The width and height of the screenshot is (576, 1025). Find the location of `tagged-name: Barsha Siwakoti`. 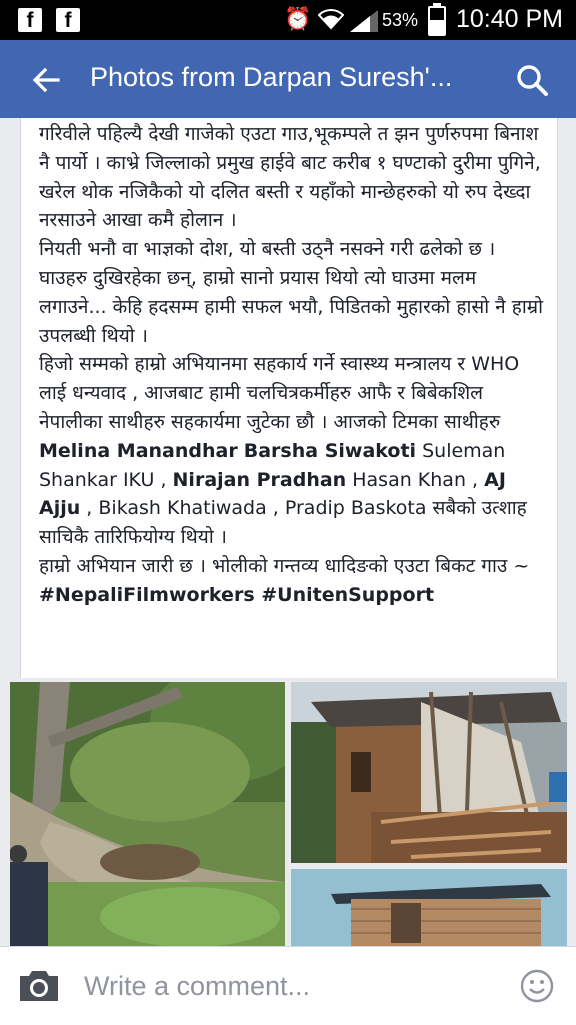

tagged-name: Barsha Siwakoti is located at coordinates (330, 451).